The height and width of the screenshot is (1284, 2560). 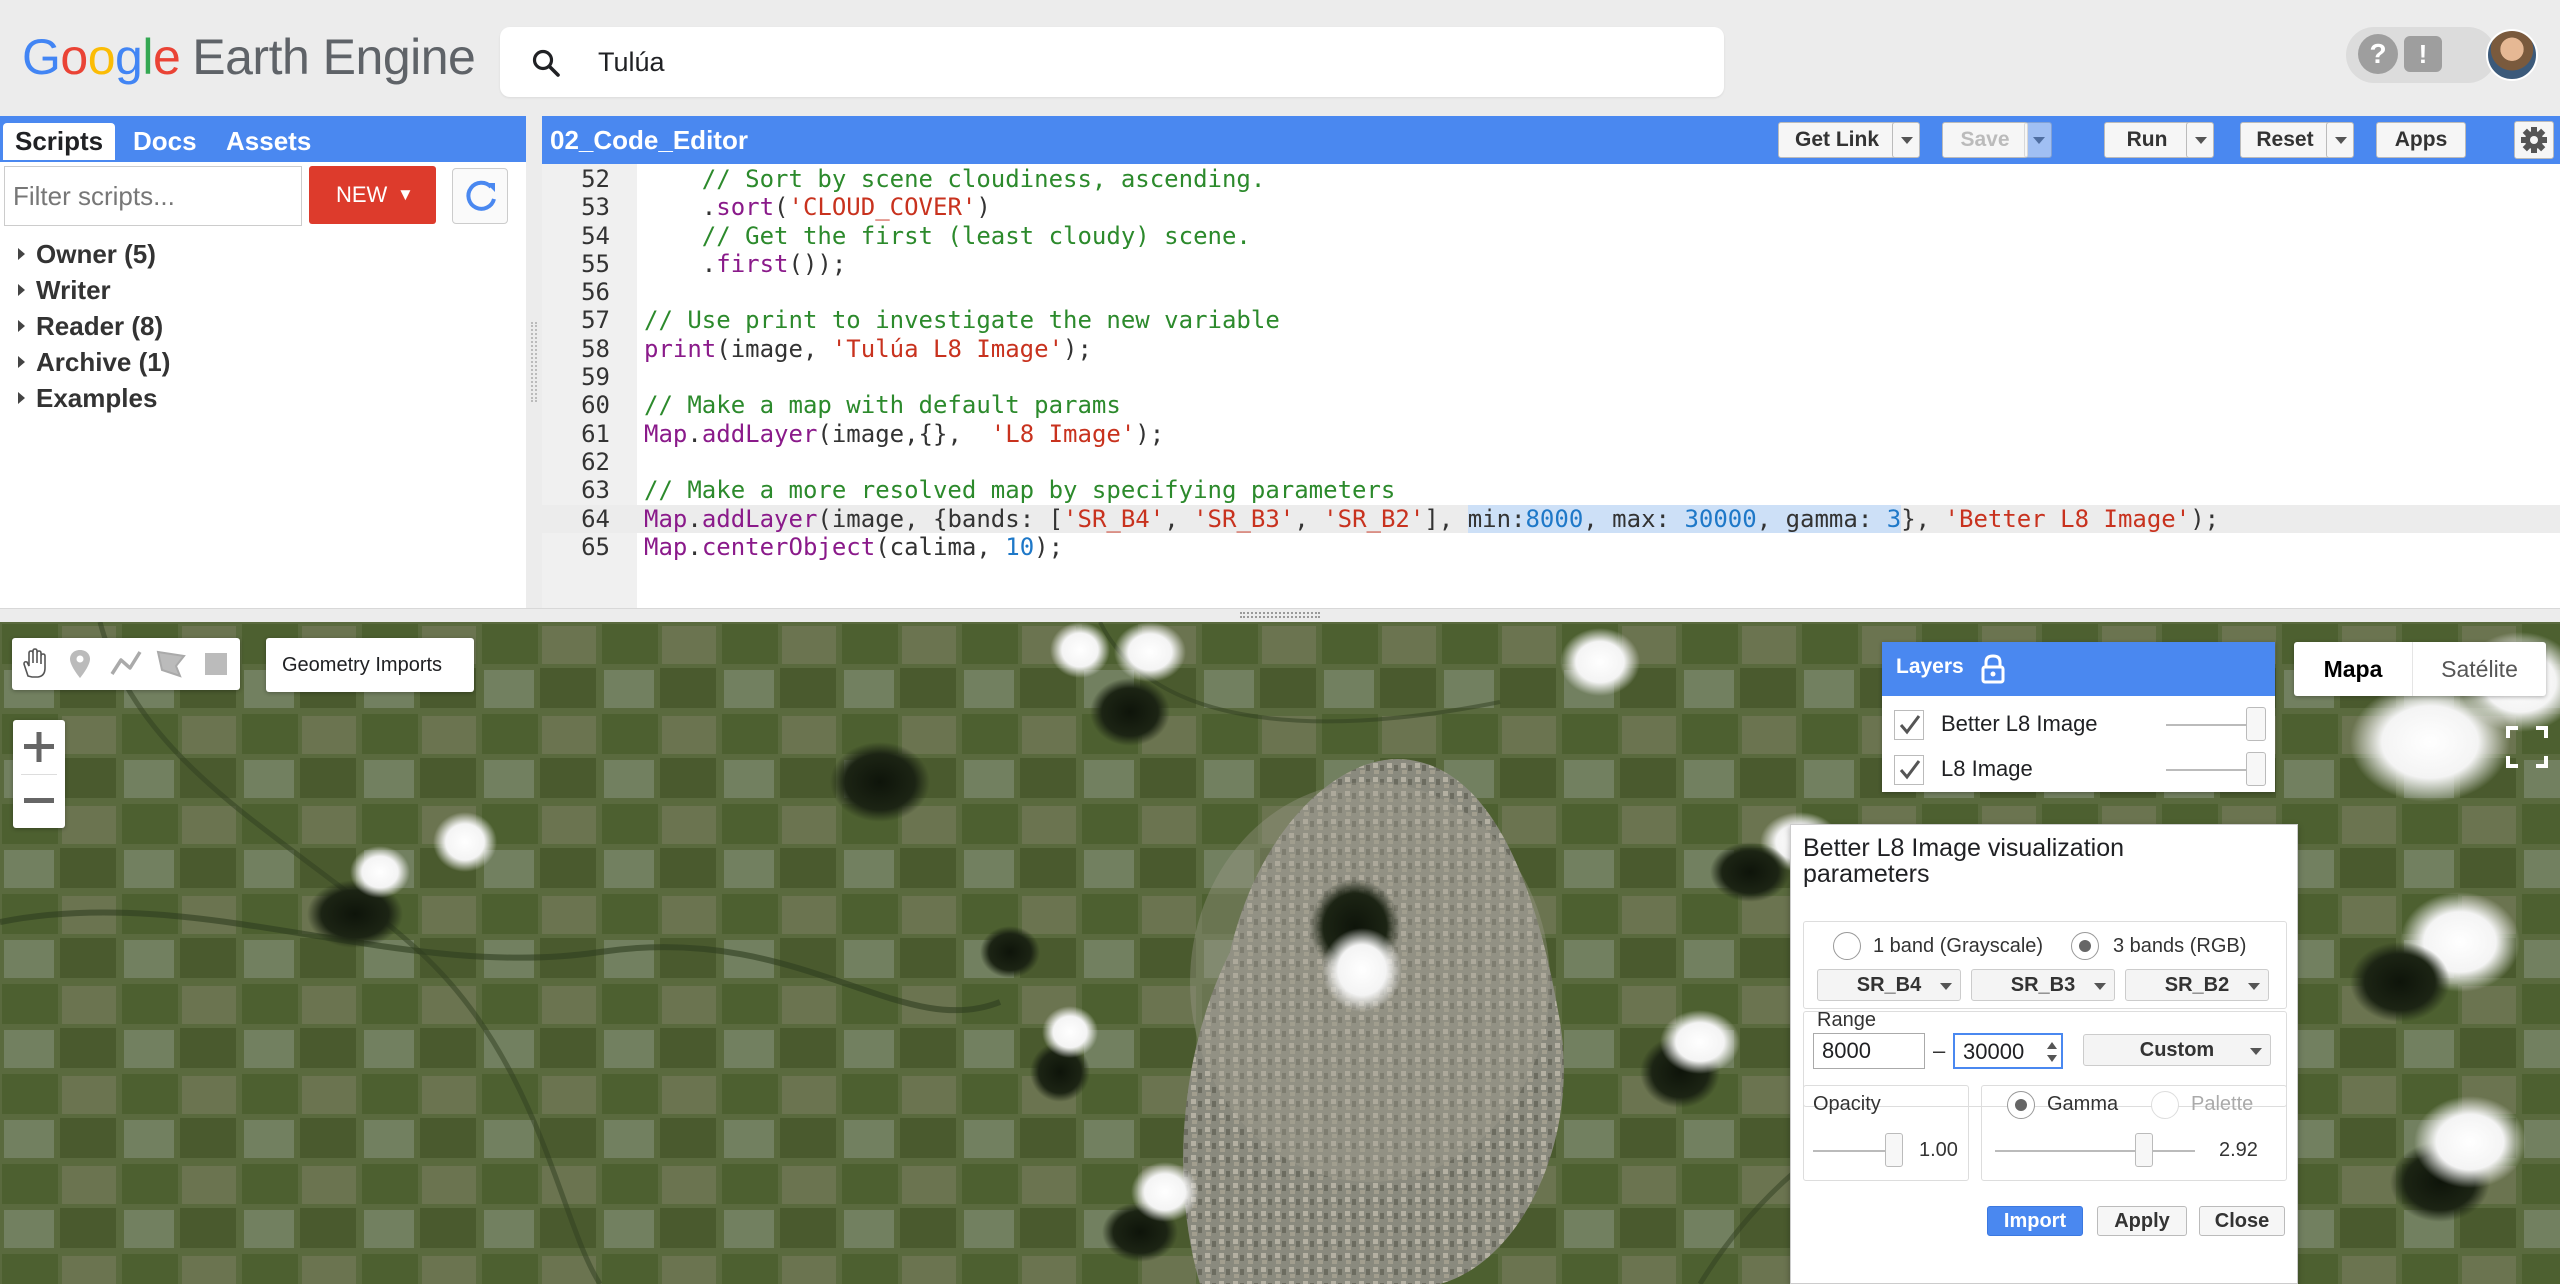 What do you see at coordinates (2378, 54) in the screenshot?
I see `help-icon: ?` at bounding box center [2378, 54].